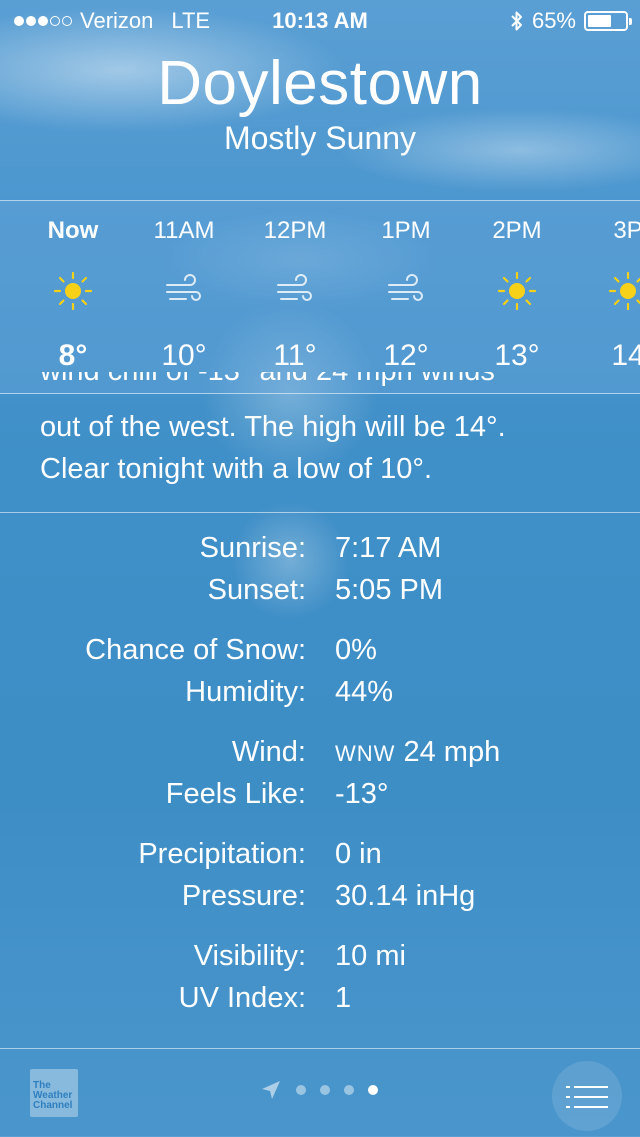  I want to click on battery-level, so click(599, 21).